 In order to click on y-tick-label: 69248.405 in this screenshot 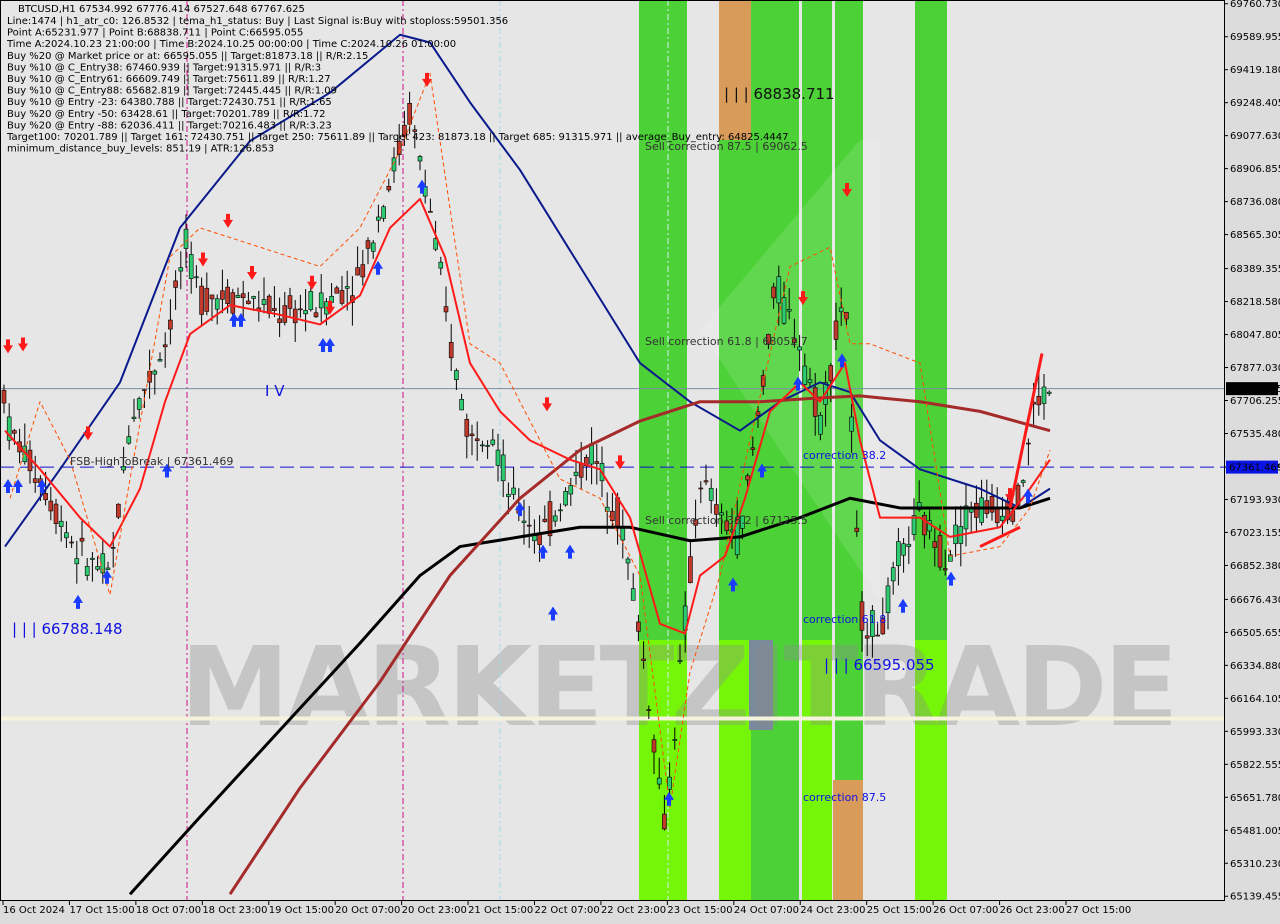, I will do `click(1255, 103)`.